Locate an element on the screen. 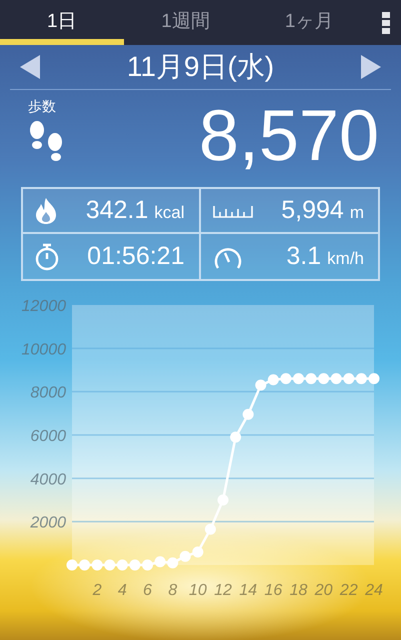 The image size is (401, 640). ruler-icon is located at coordinates (232, 211).